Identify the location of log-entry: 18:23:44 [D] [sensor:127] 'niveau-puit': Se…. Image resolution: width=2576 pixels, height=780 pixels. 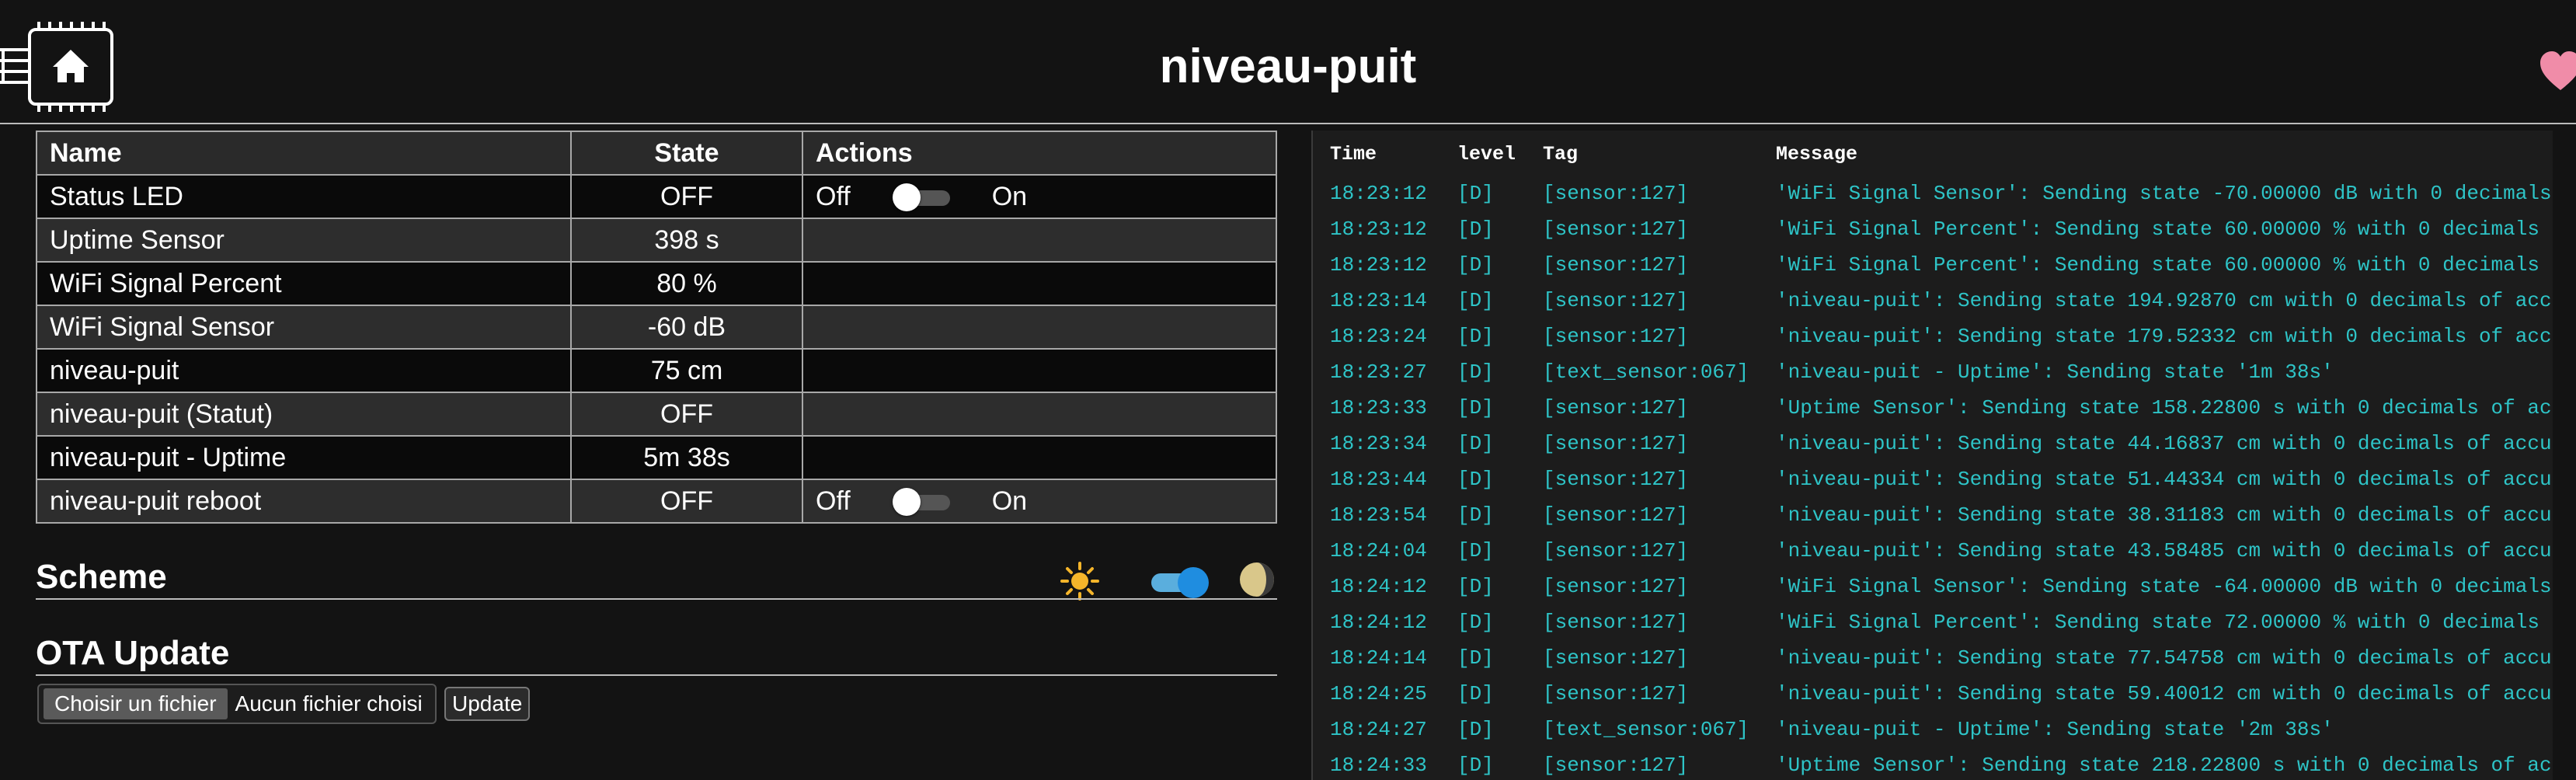
(1945, 486).